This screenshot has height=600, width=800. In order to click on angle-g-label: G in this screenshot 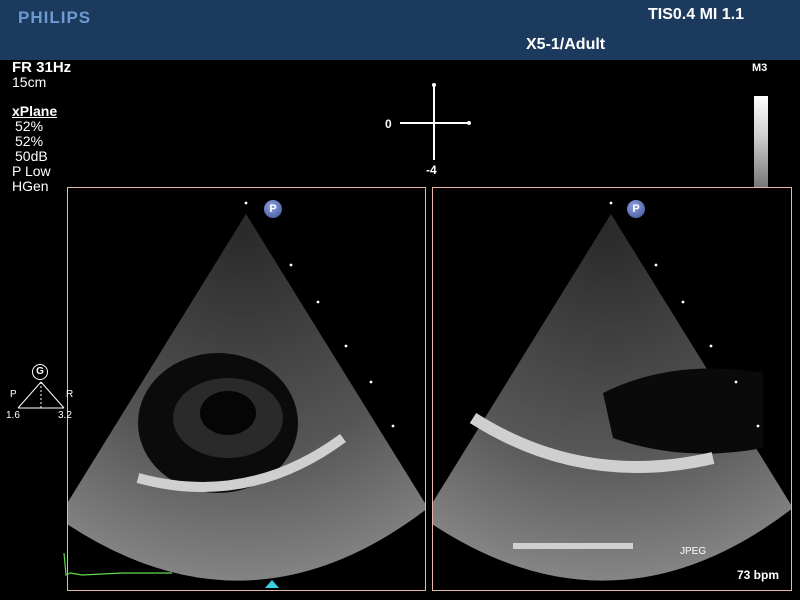, I will do `click(40, 372)`.